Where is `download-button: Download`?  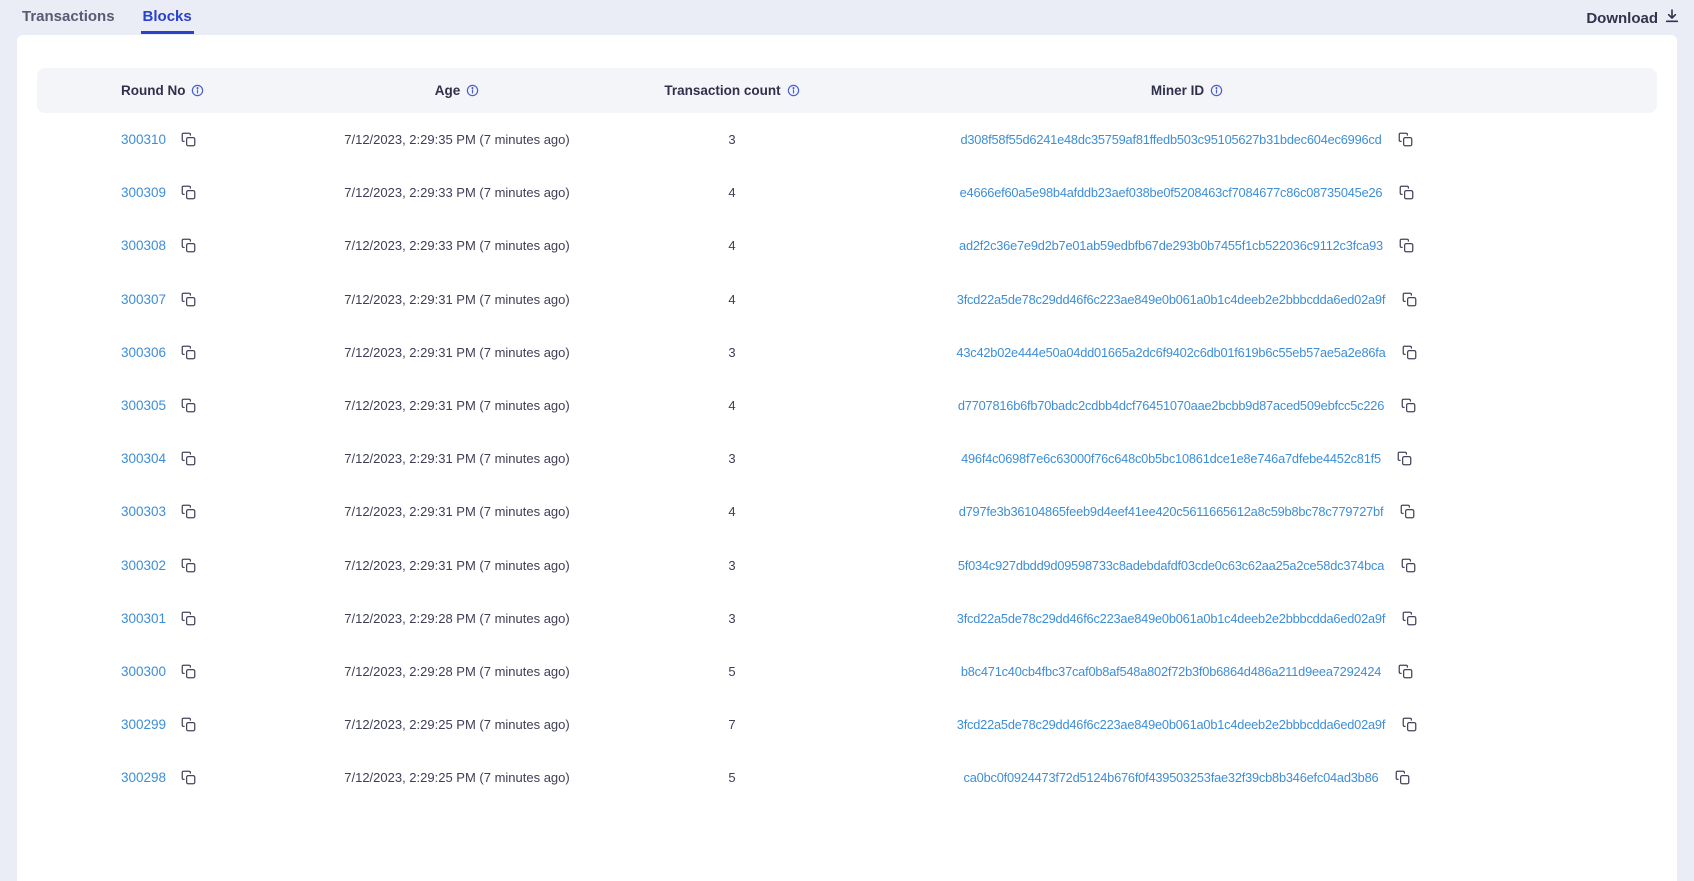 download-button: Download is located at coordinates (1633, 17).